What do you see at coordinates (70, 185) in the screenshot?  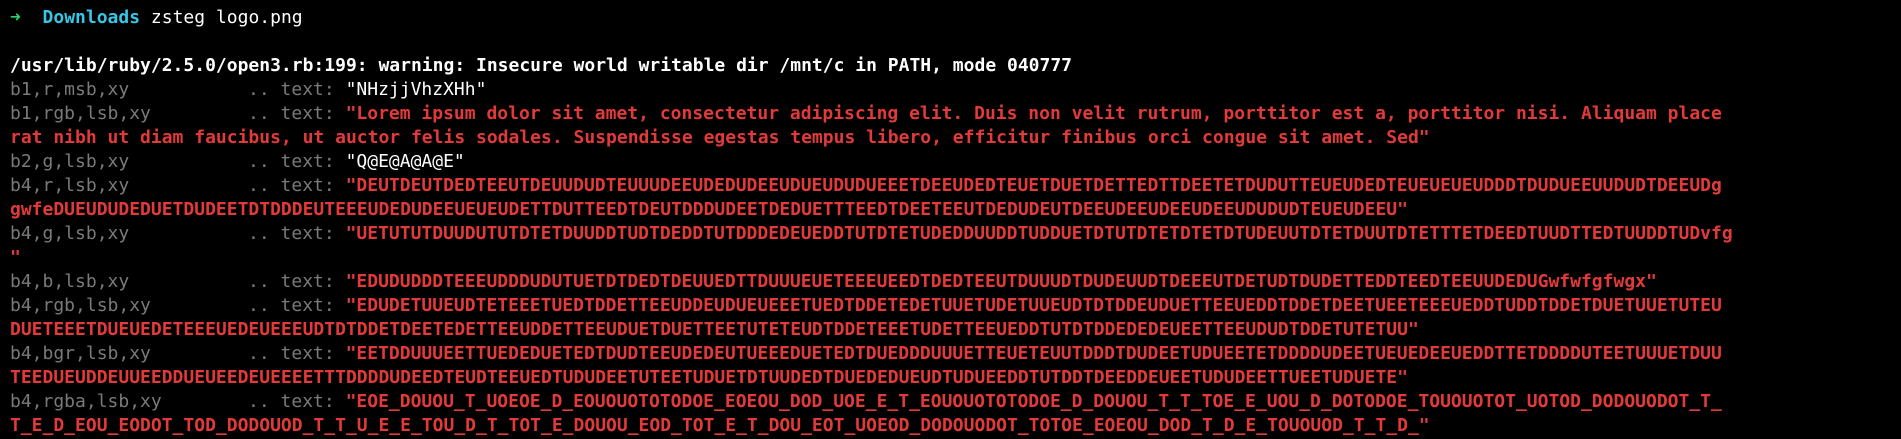 I see `result-key: b4,r,lsb,xy` at bounding box center [70, 185].